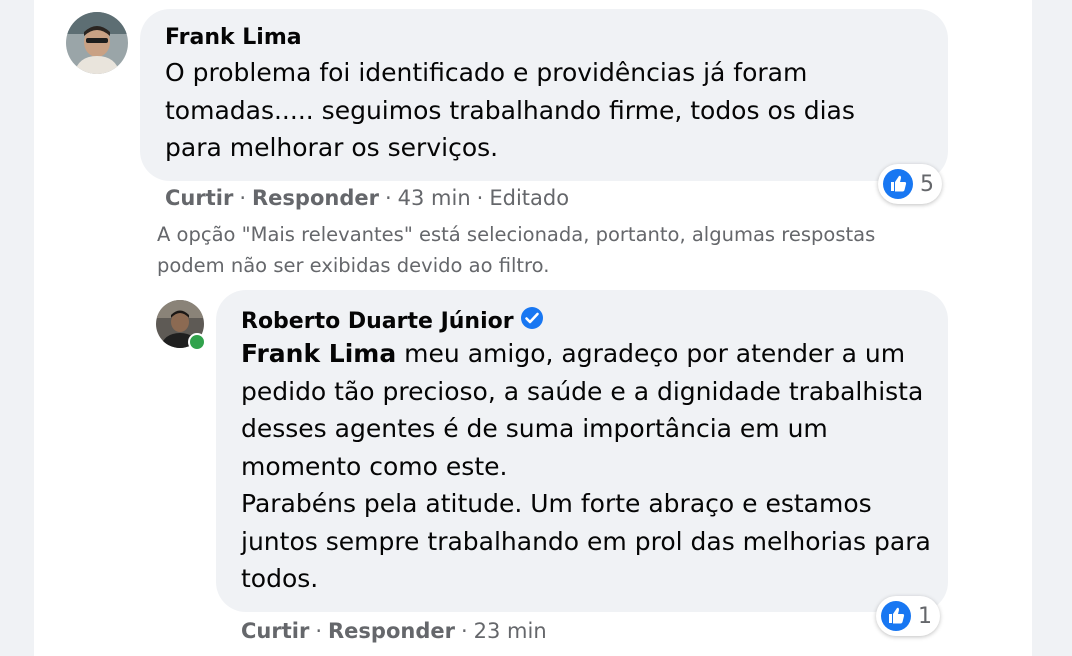 Image resolution: width=1072 pixels, height=656 pixels. I want to click on verified-badge-icon, so click(531, 318).